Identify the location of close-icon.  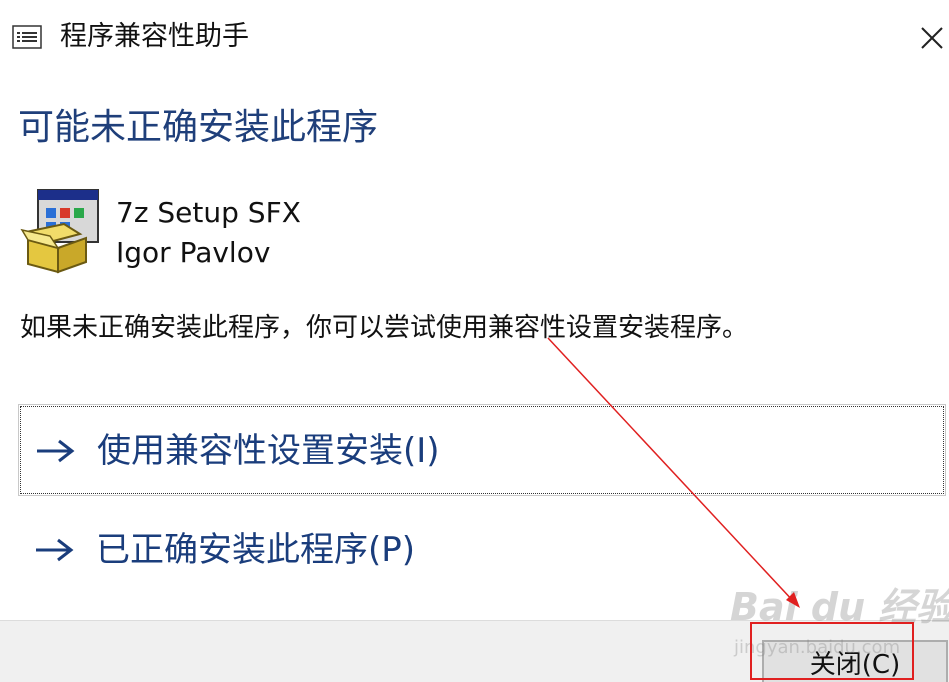
(931, 37).